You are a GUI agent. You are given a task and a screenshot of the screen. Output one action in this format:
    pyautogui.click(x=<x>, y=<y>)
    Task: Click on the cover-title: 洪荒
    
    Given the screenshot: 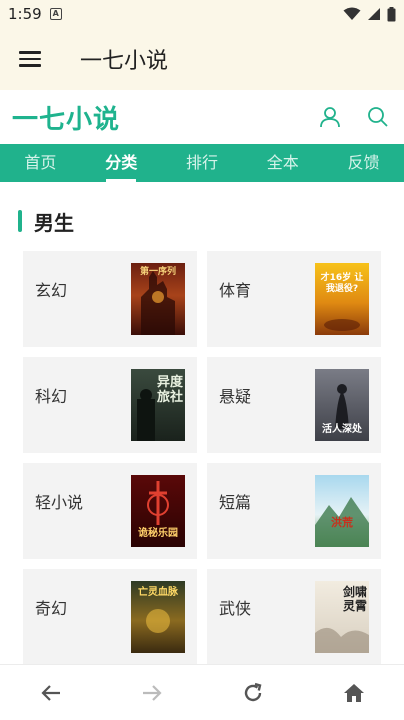 What is the action you would take?
    pyautogui.click(x=342, y=522)
    